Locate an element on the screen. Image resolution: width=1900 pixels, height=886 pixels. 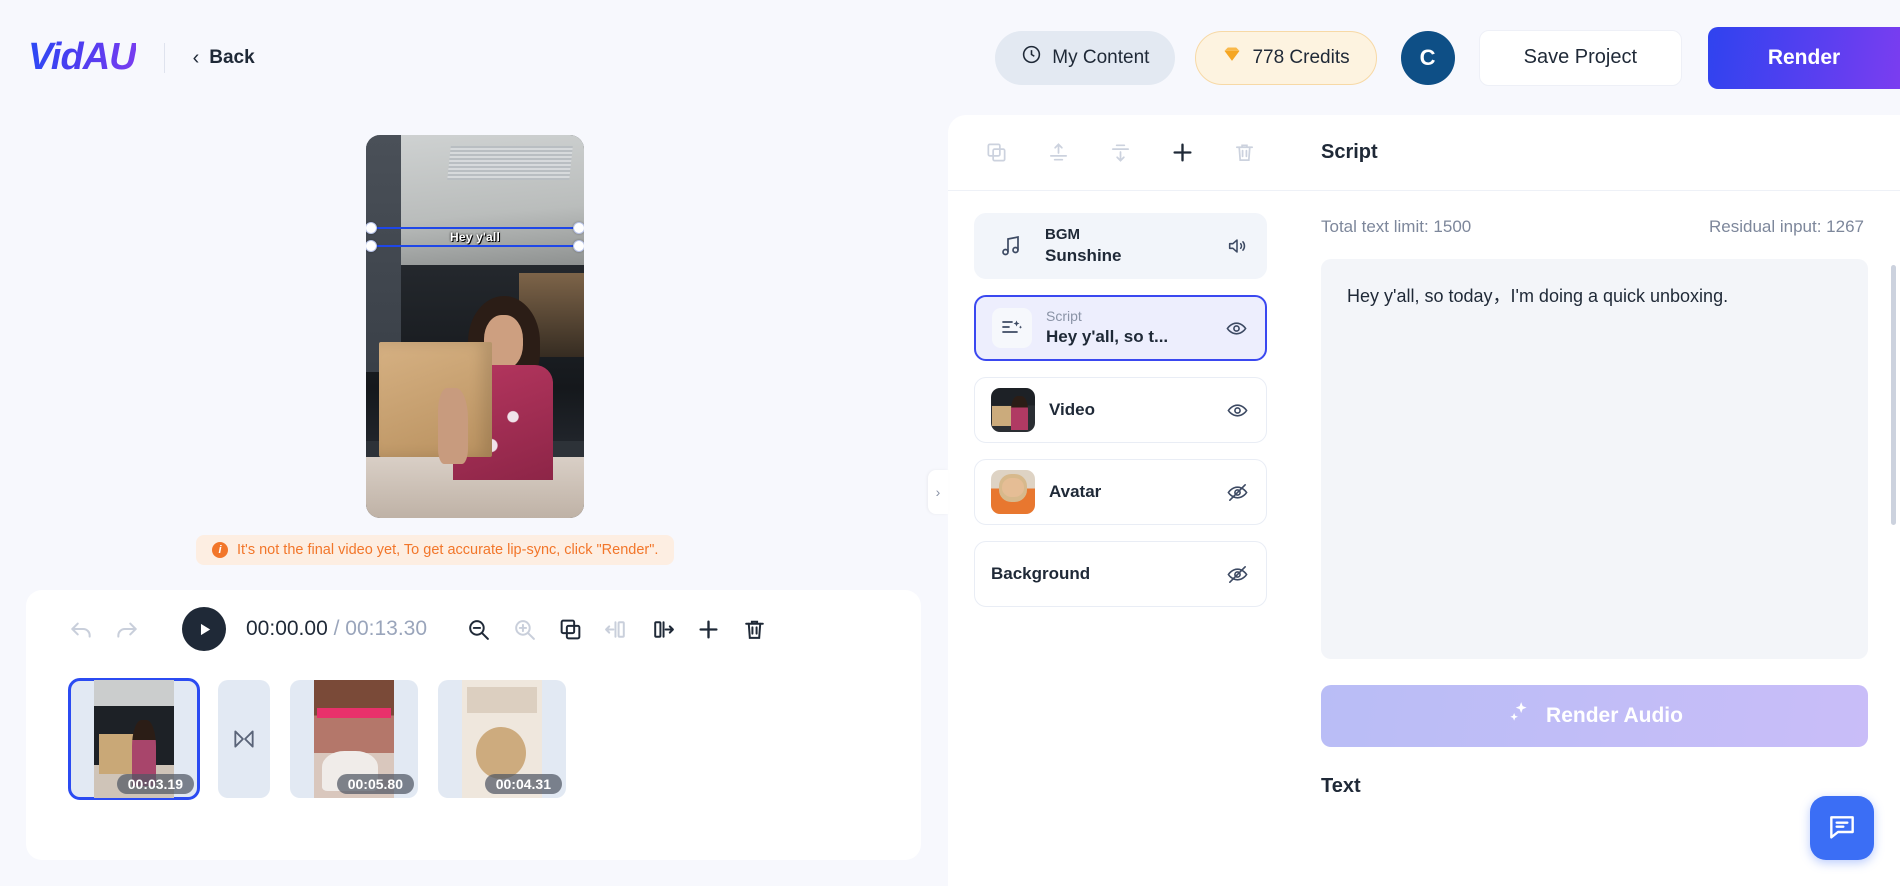
clip-duration: 00:05.80 is located at coordinates (375, 784).